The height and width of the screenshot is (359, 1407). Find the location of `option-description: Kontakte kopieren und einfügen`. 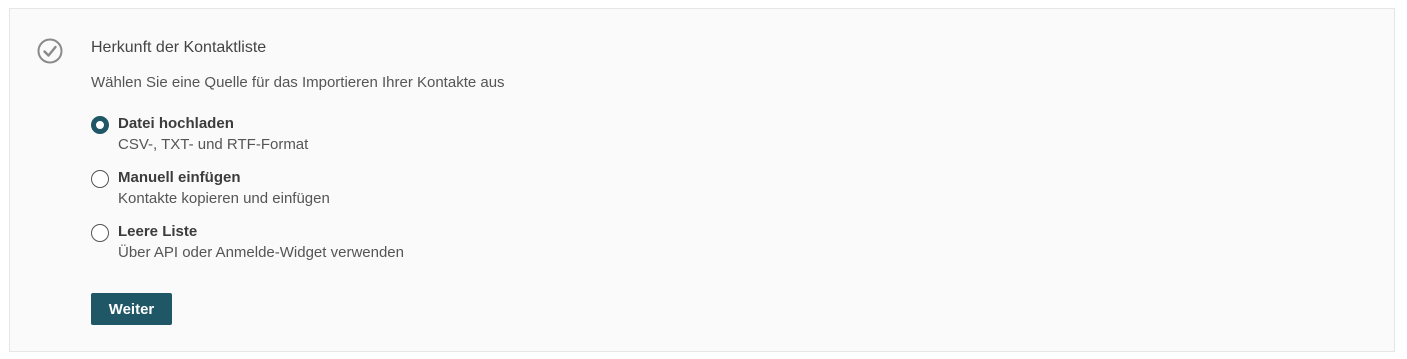

option-description: Kontakte kopieren und einfügen is located at coordinates (224, 198).